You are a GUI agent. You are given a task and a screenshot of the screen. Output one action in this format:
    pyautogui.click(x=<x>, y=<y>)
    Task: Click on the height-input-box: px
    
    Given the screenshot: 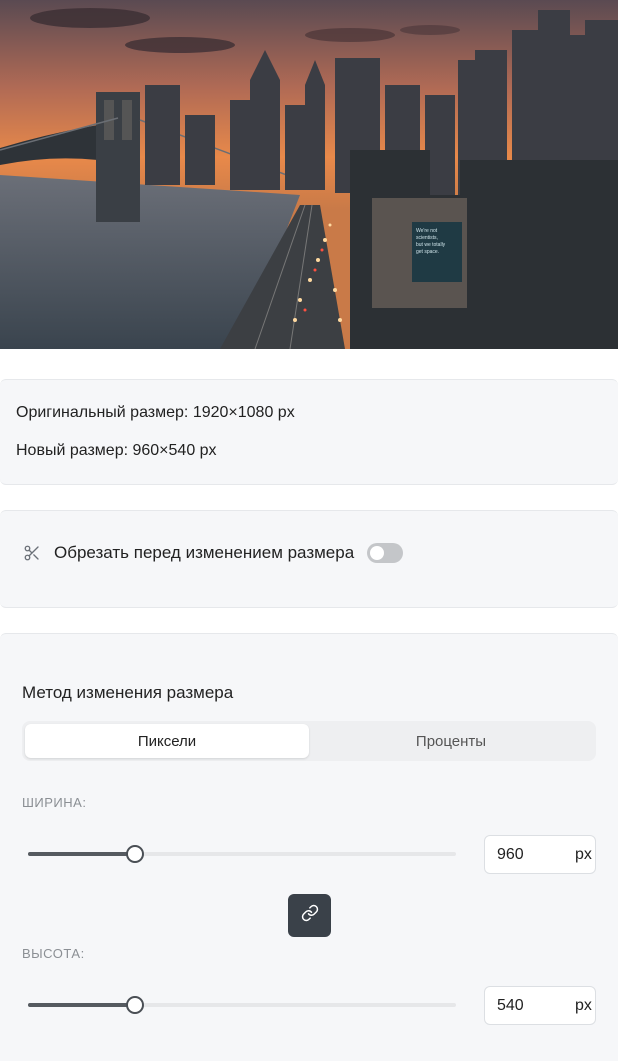 What is the action you would take?
    pyautogui.click(x=540, y=1005)
    